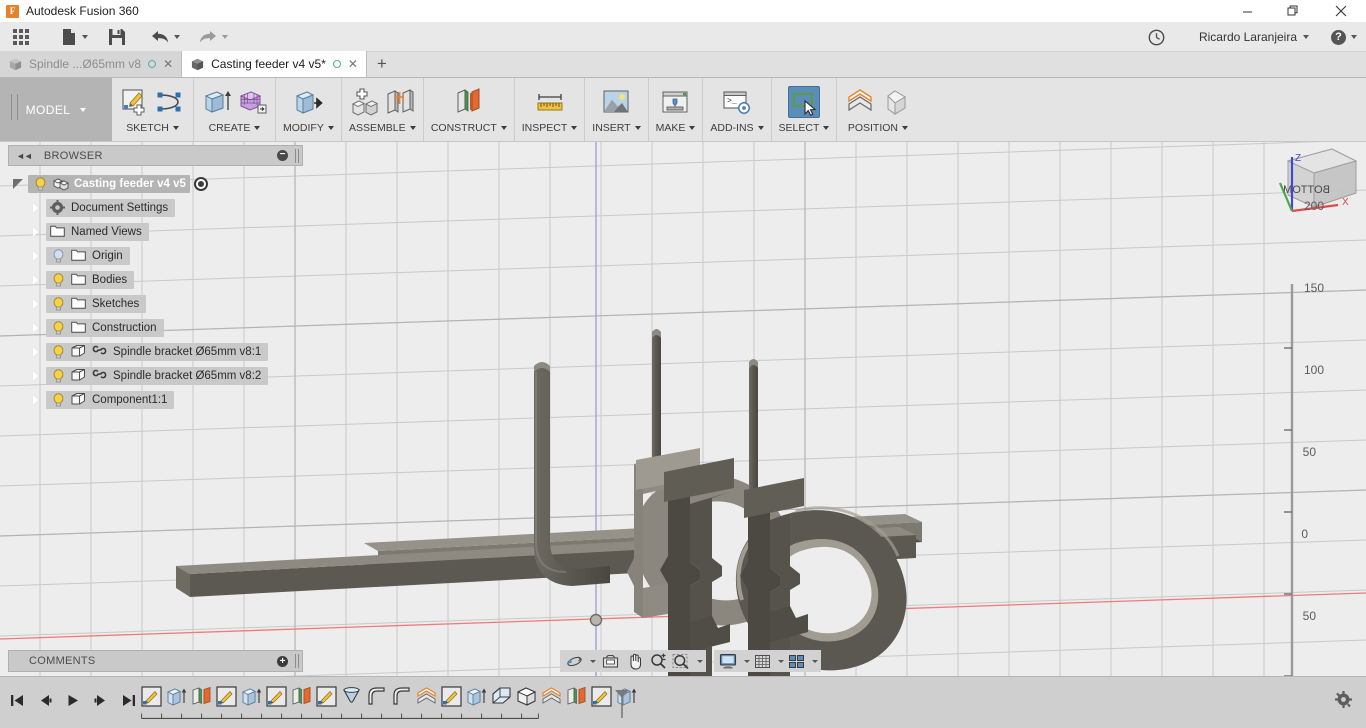 This screenshot has height=728, width=1366. What do you see at coordinates (282, 661) in the screenshot?
I see `add-comment-icon: +` at bounding box center [282, 661].